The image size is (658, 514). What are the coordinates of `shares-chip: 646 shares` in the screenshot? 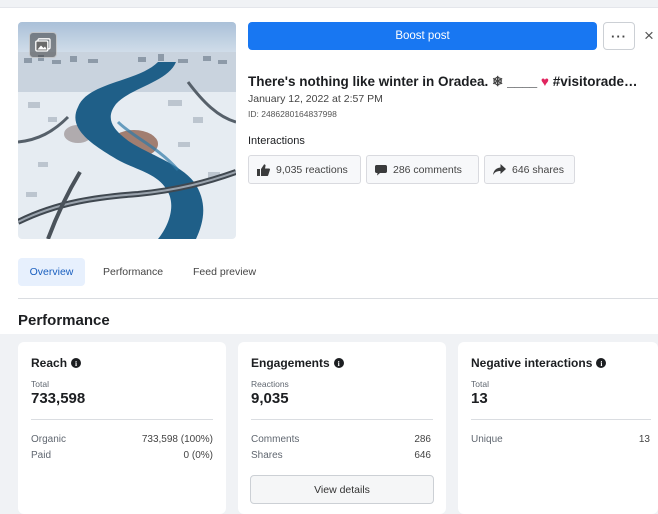 It's located at (529, 169).